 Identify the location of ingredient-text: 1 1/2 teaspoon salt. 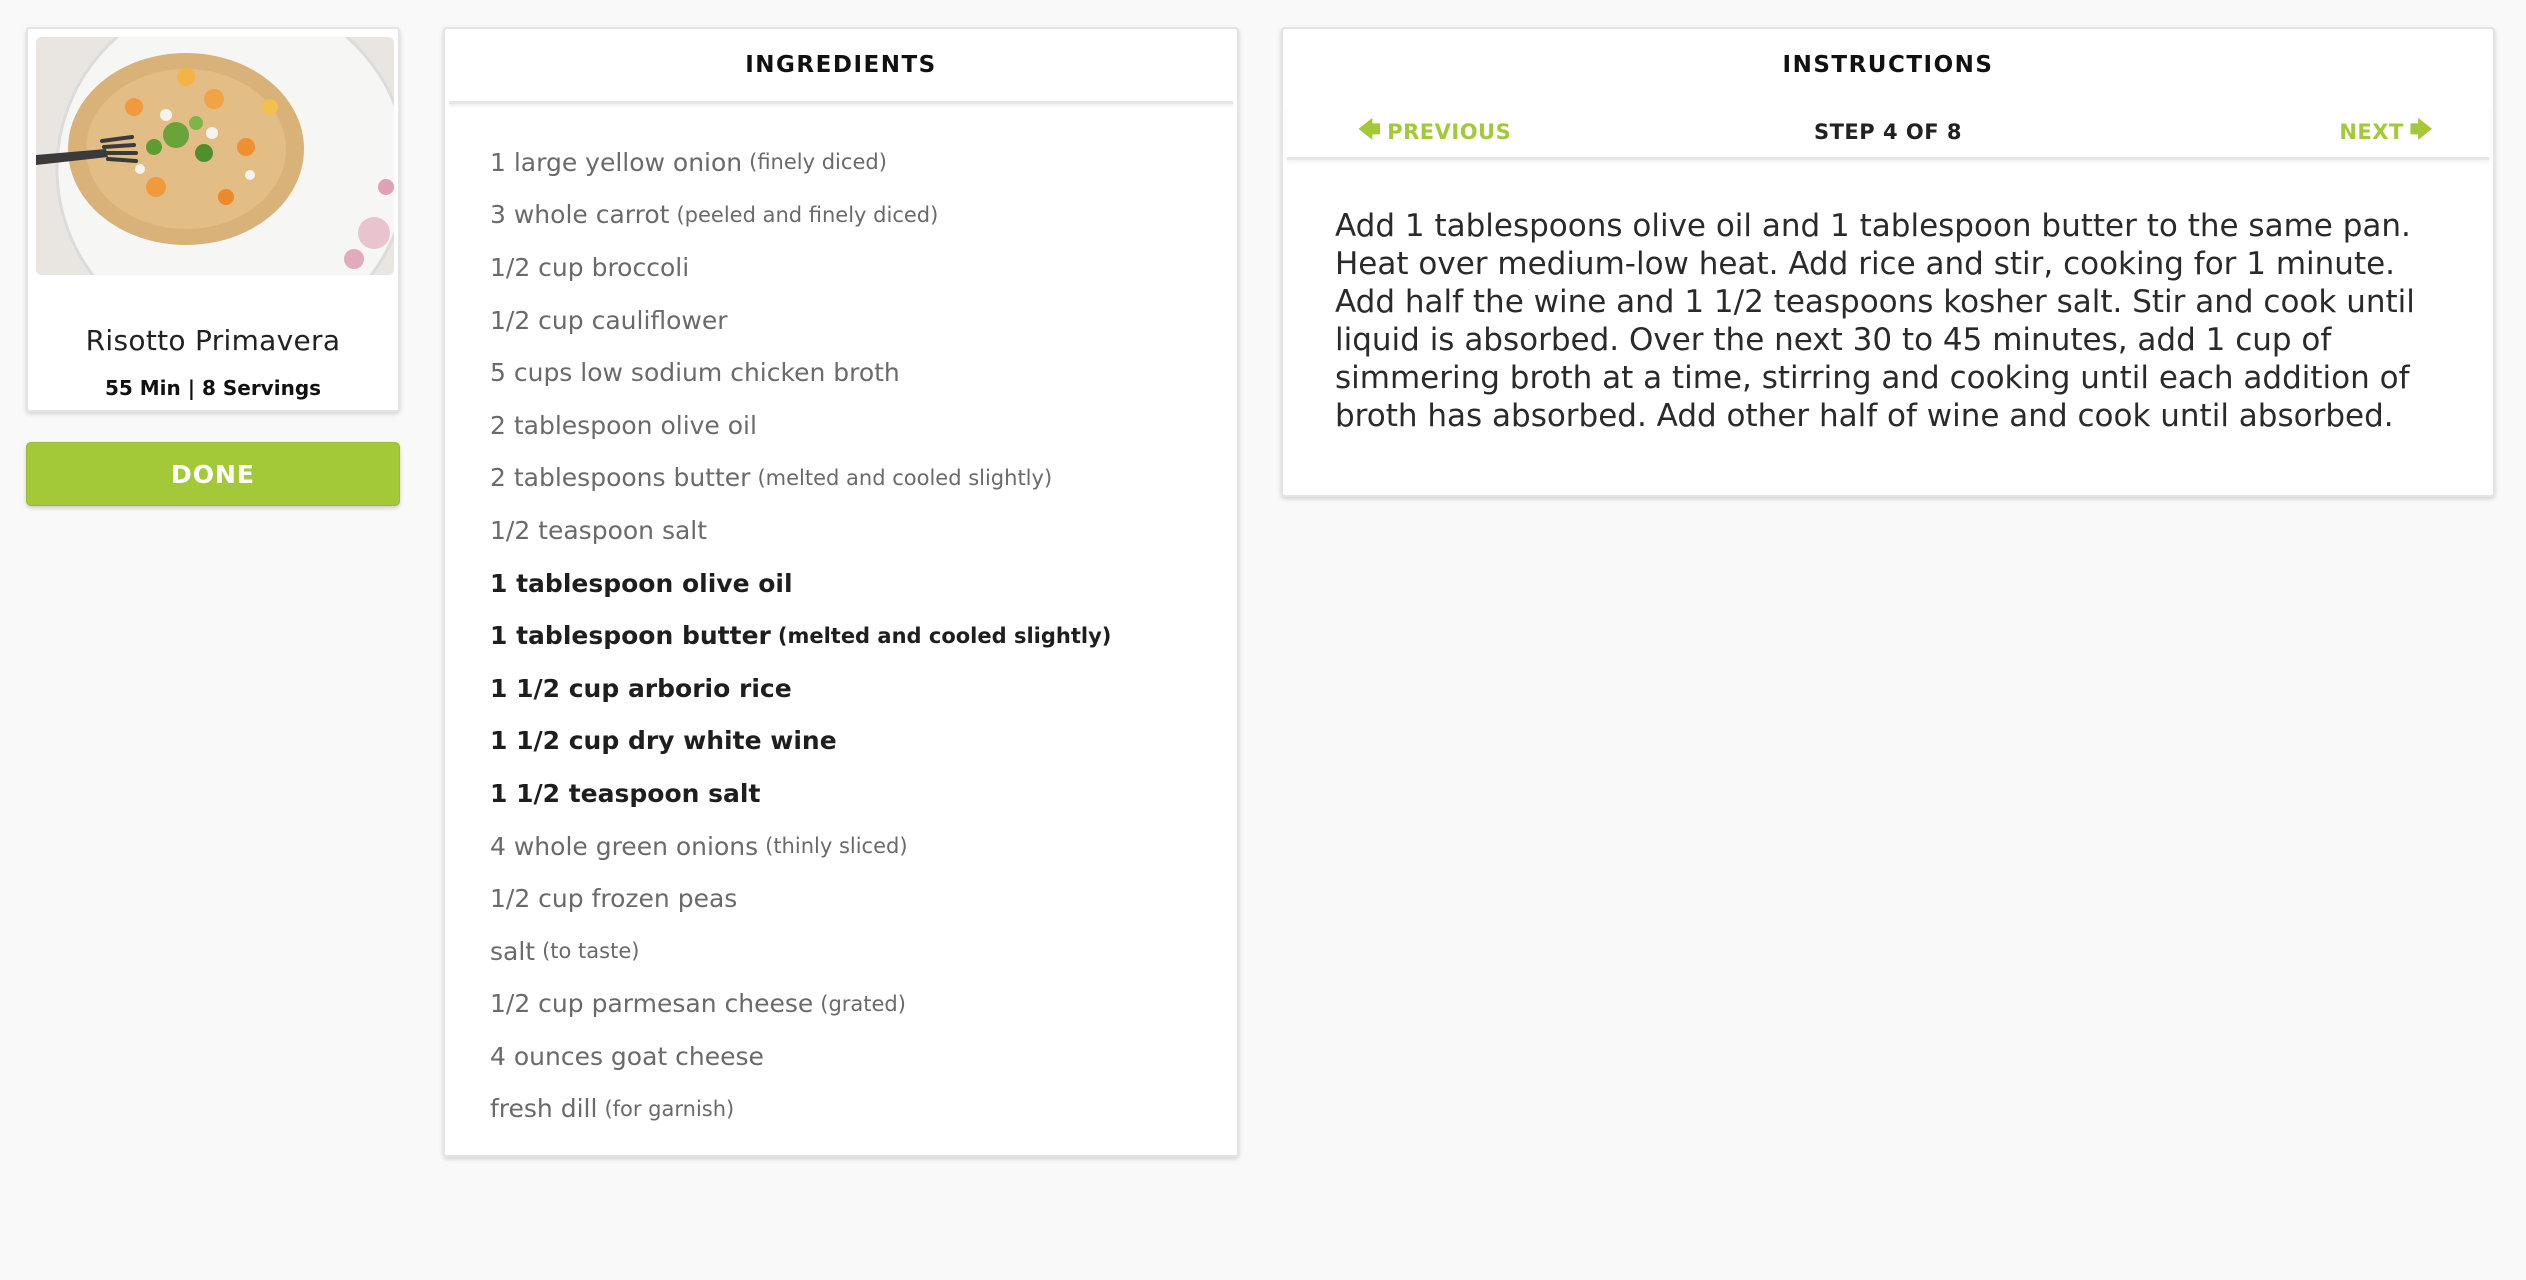
(625, 793).